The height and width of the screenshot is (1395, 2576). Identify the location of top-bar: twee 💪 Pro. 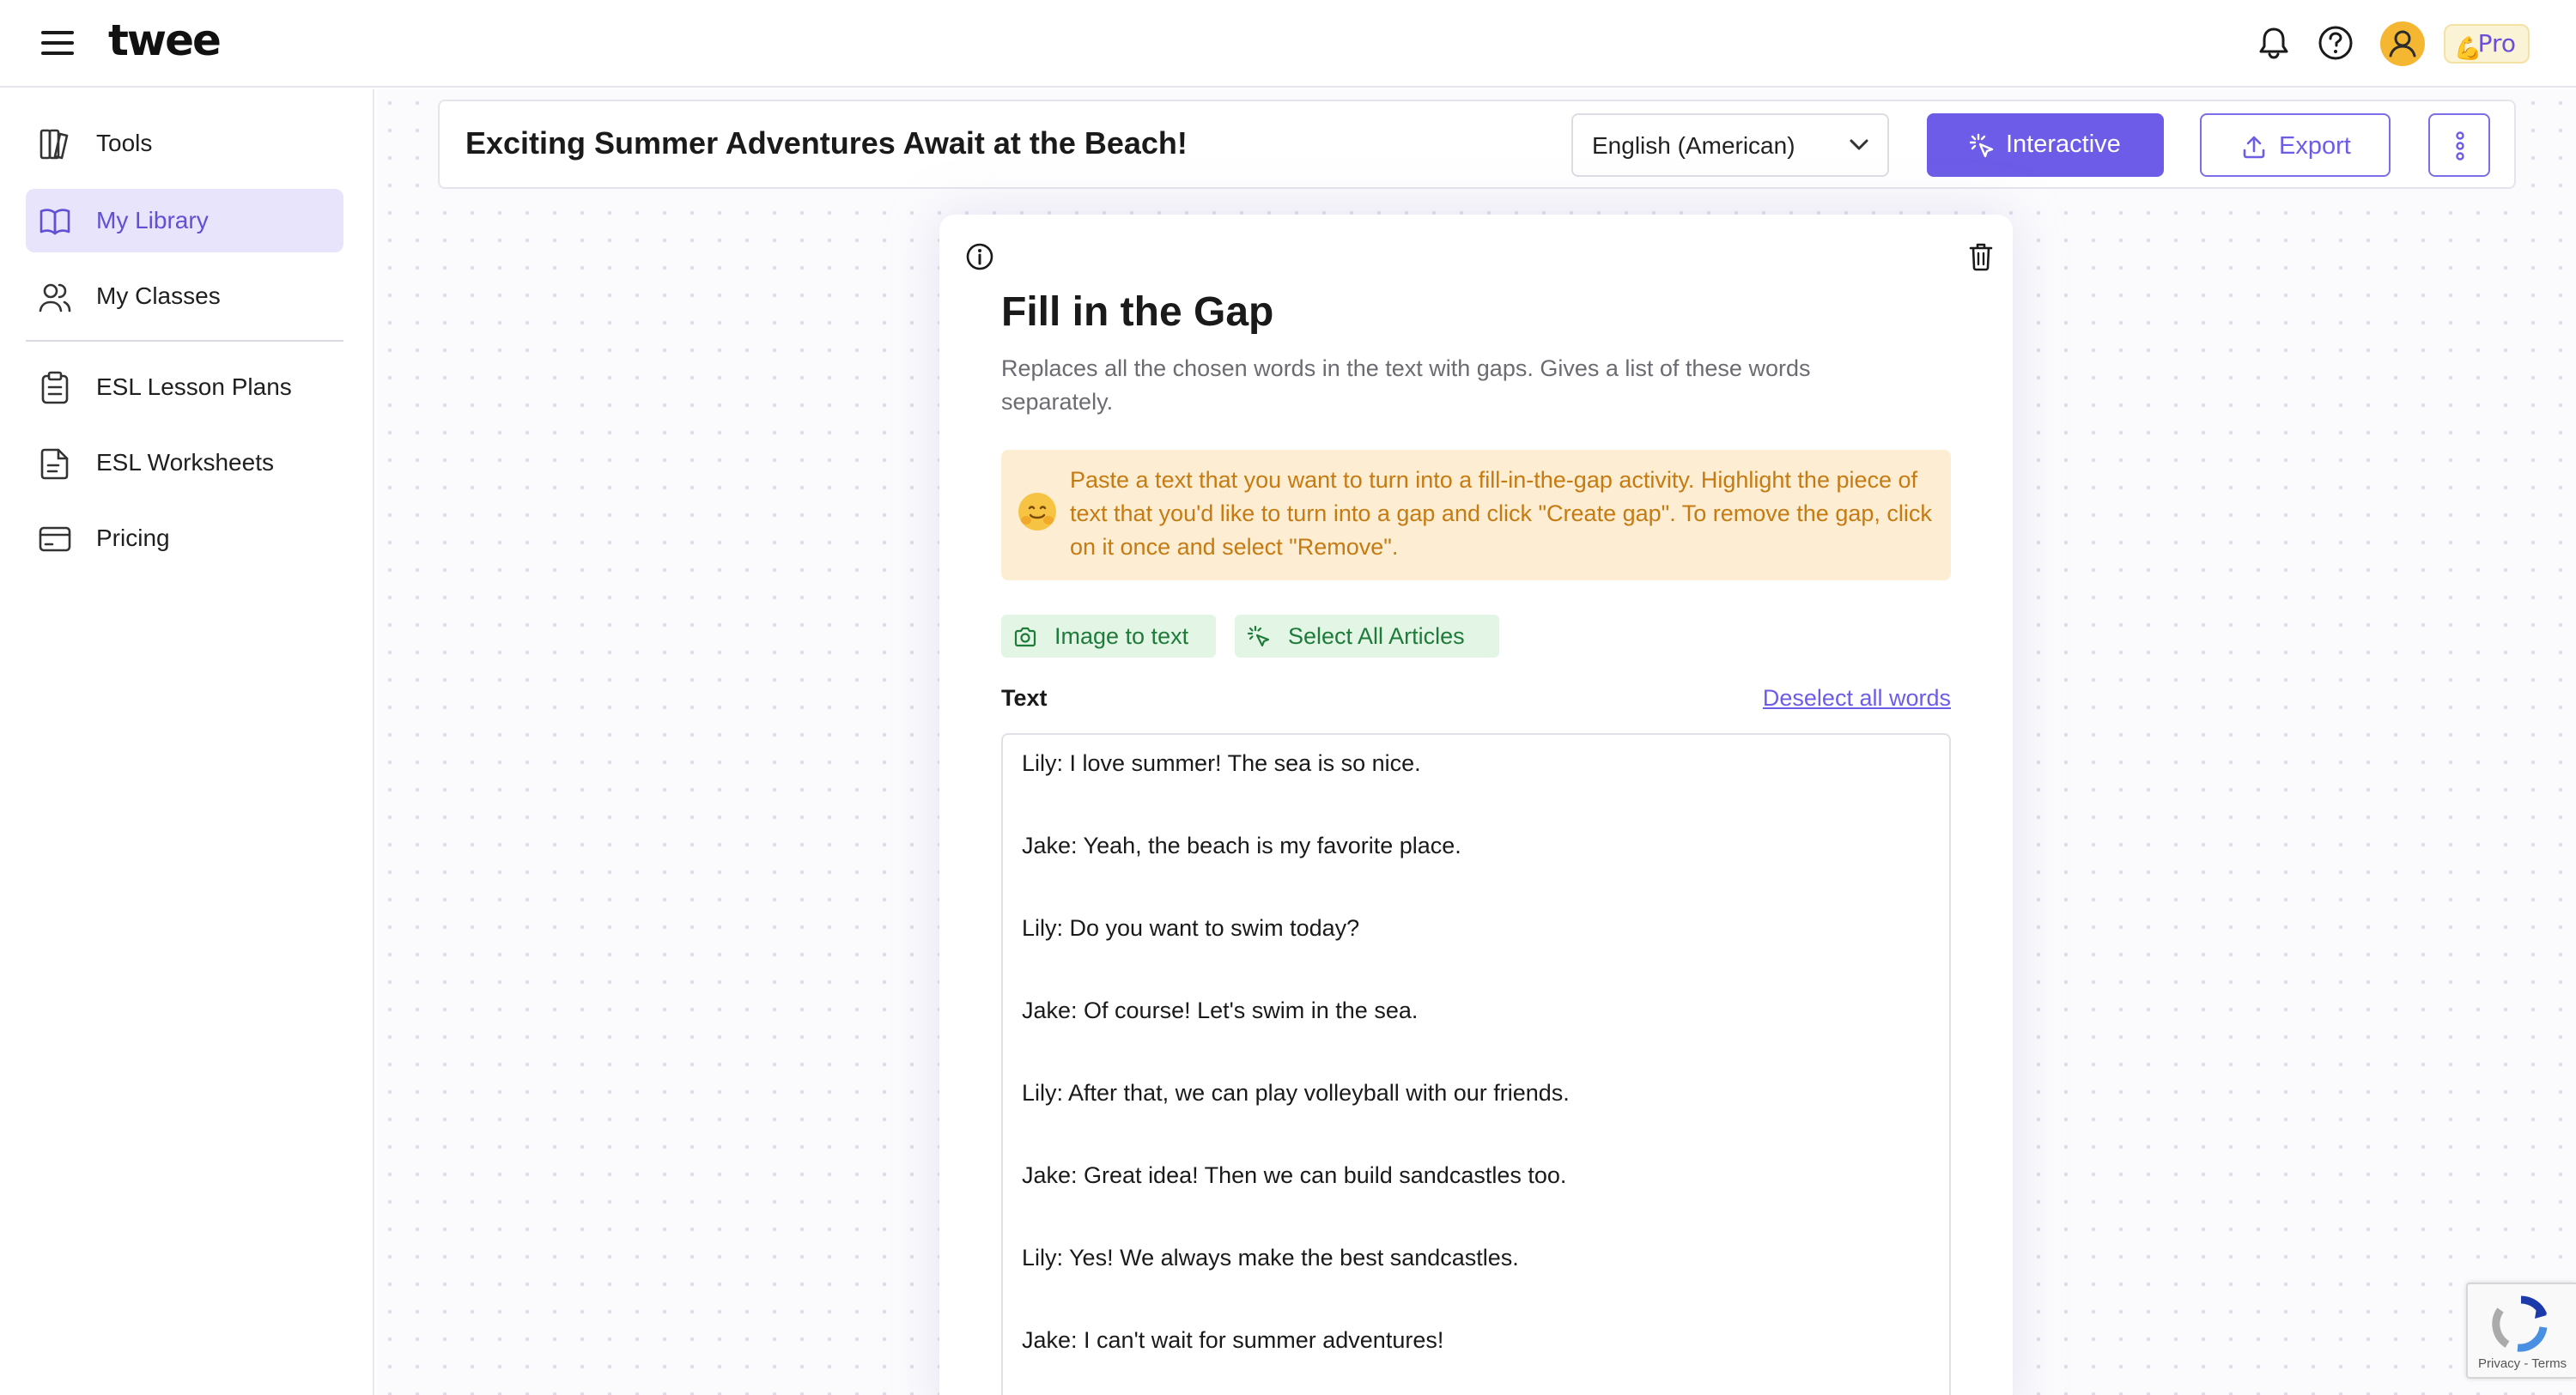
(1288, 44).